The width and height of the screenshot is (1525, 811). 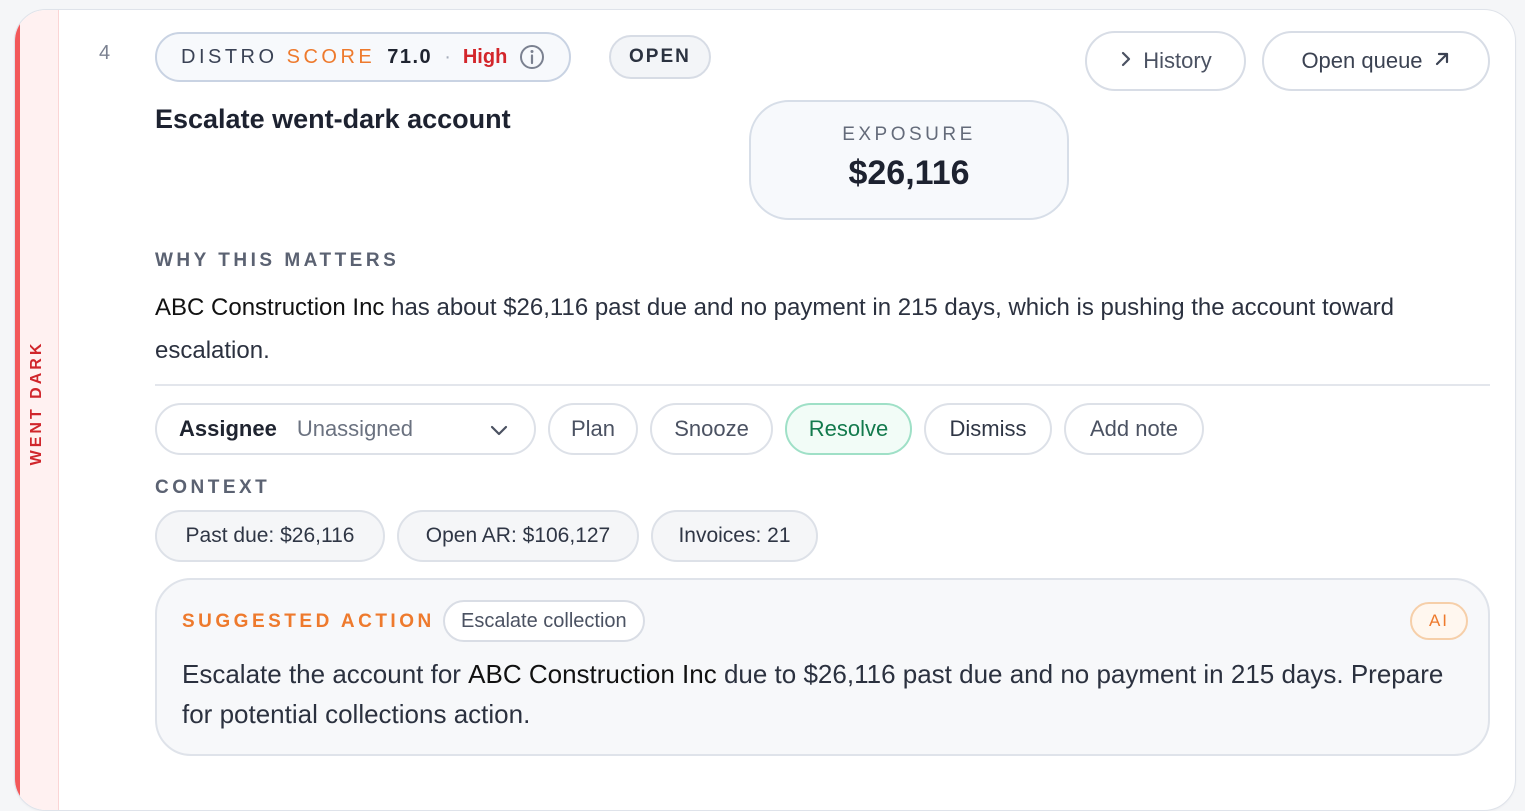 What do you see at coordinates (333, 119) in the screenshot?
I see `insight-title: Escalate went-dark account` at bounding box center [333, 119].